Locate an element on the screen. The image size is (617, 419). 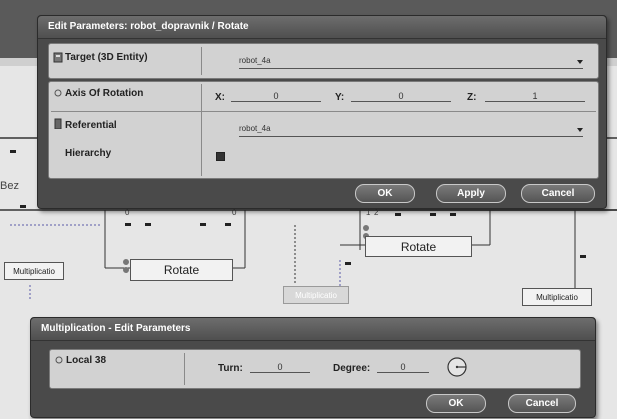
apply-button: Apply is located at coordinates (471, 193).